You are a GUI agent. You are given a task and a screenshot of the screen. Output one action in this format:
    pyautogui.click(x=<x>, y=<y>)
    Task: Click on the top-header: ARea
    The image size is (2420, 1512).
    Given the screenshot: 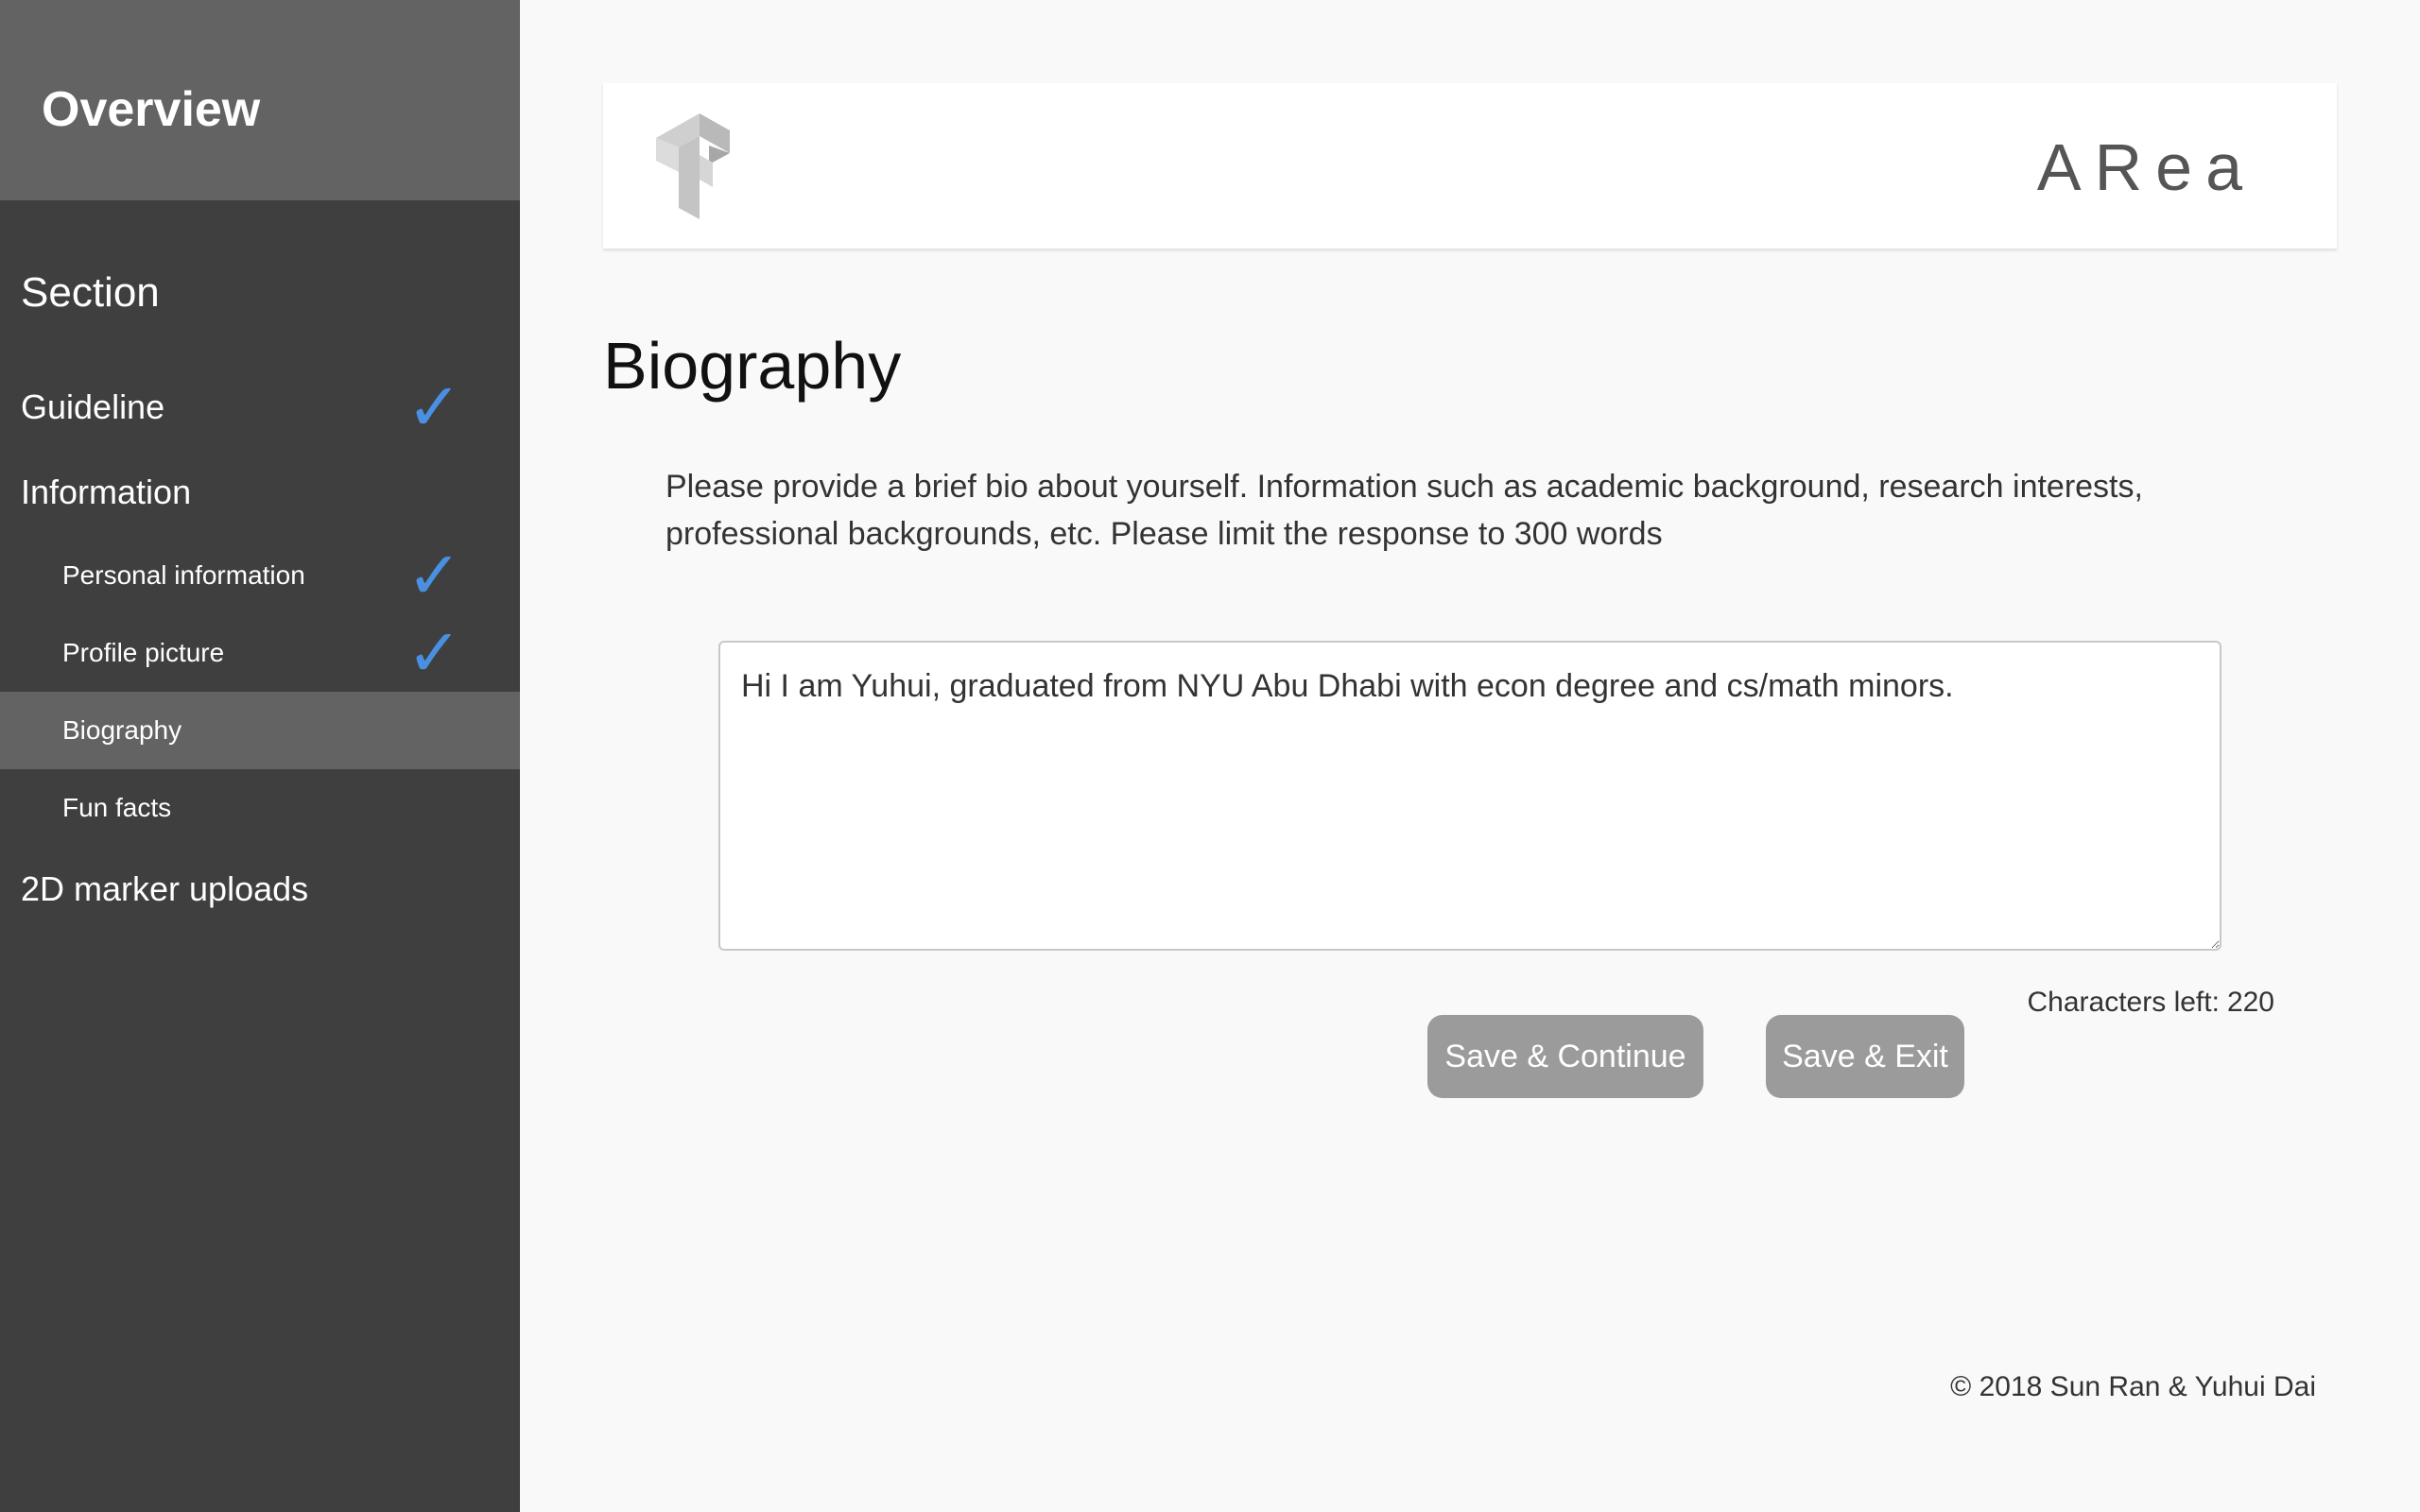 What is the action you would take?
    pyautogui.click(x=1470, y=166)
    